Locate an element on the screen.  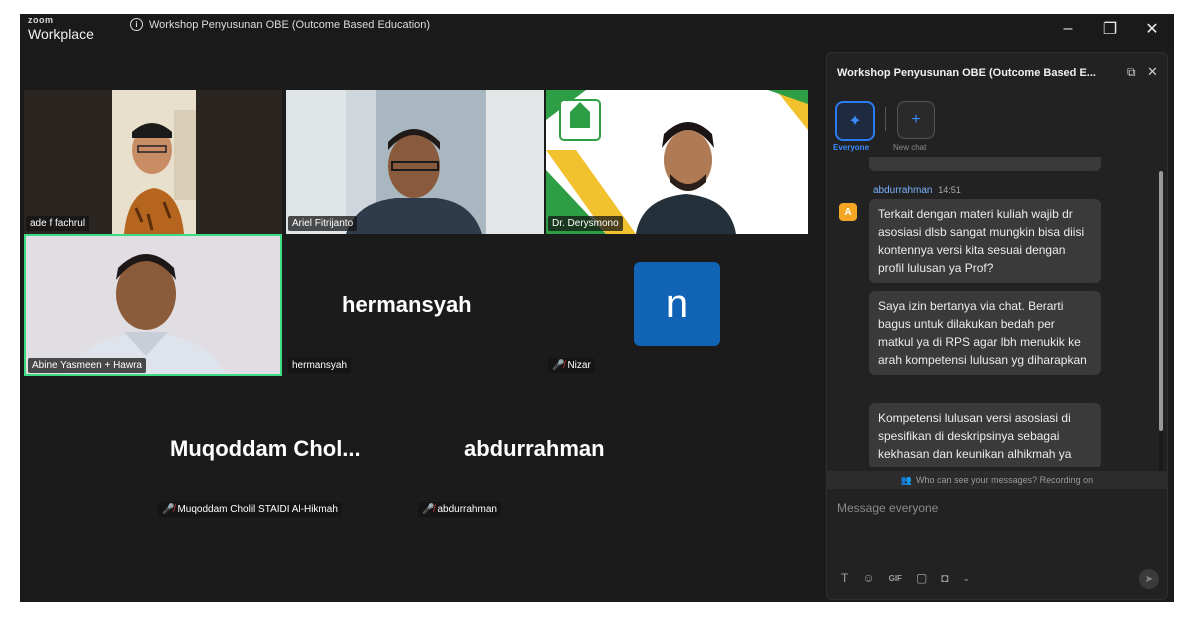
video-tile-hermansyah: hermansyah hermansyah is located at coordinates (415, 305).